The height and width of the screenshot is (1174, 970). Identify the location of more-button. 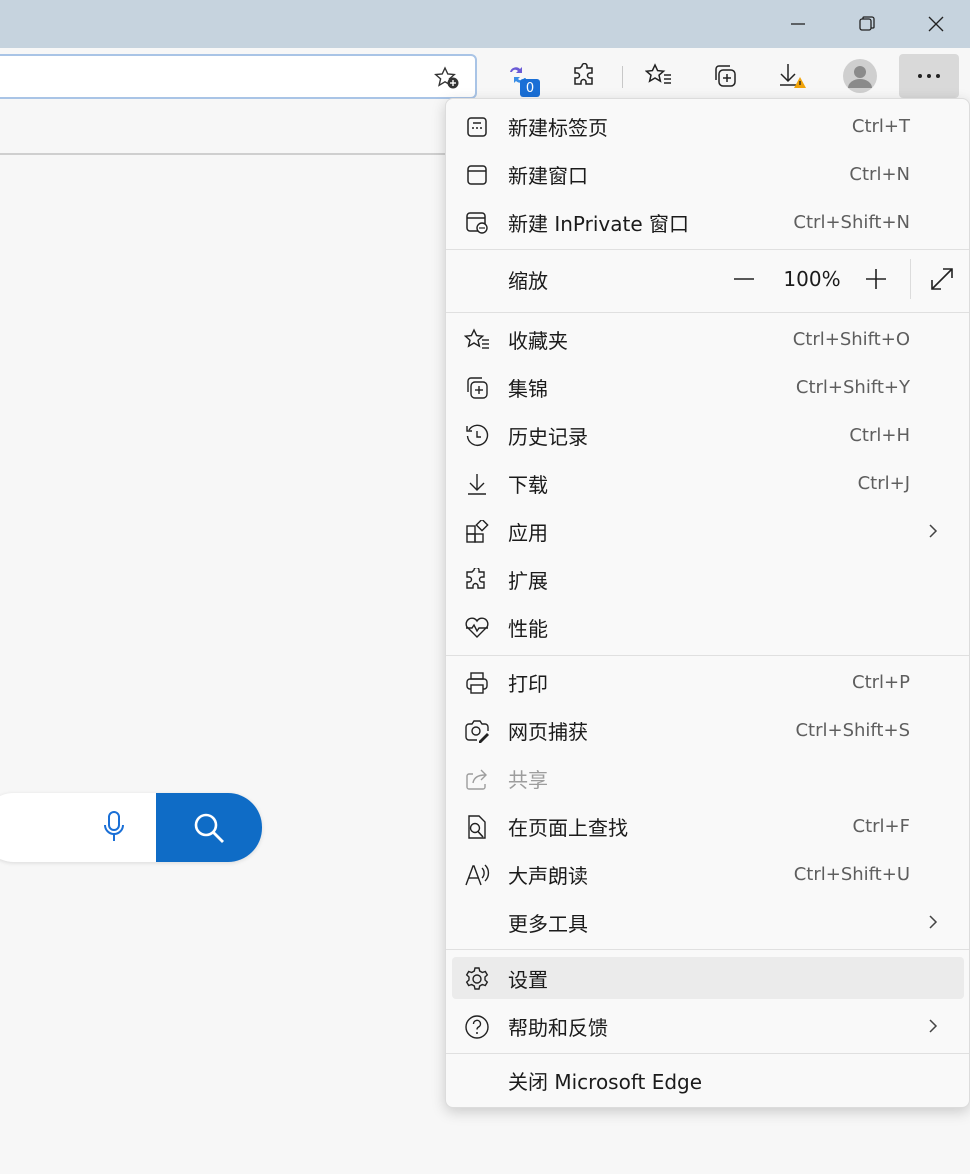
(929, 76).